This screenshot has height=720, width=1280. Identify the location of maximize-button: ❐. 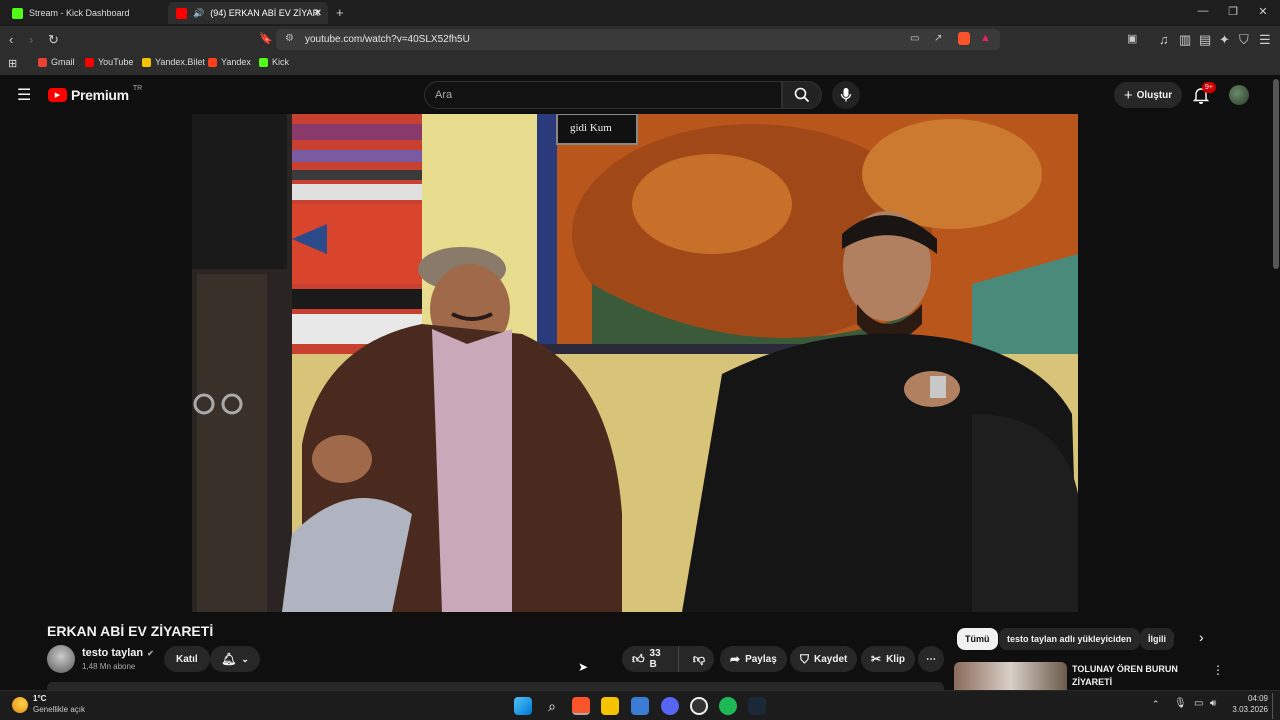
(1233, 11).